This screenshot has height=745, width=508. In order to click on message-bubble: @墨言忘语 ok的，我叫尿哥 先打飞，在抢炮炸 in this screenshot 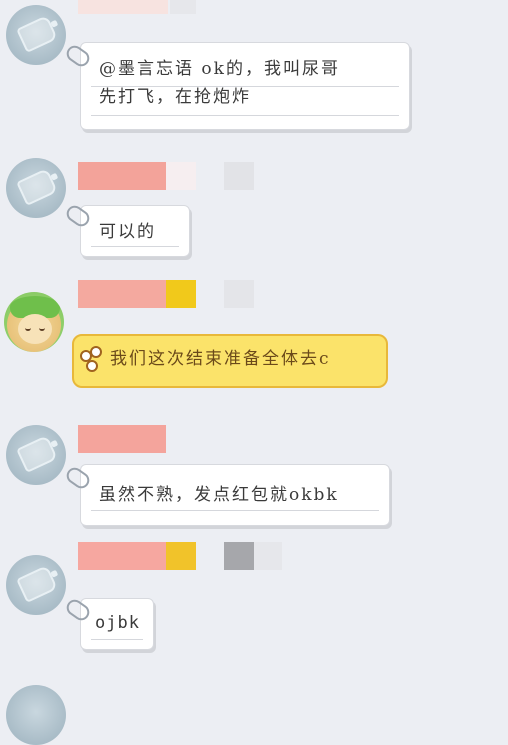, I will do `click(245, 86)`.